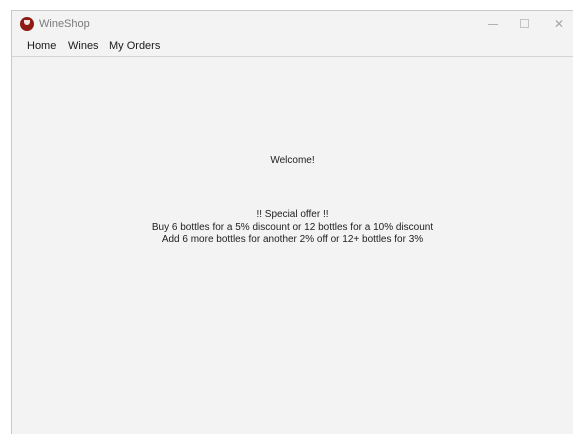 The width and height of the screenshot is (573, 434). I want to click on minimize-button, so click(493, 24).